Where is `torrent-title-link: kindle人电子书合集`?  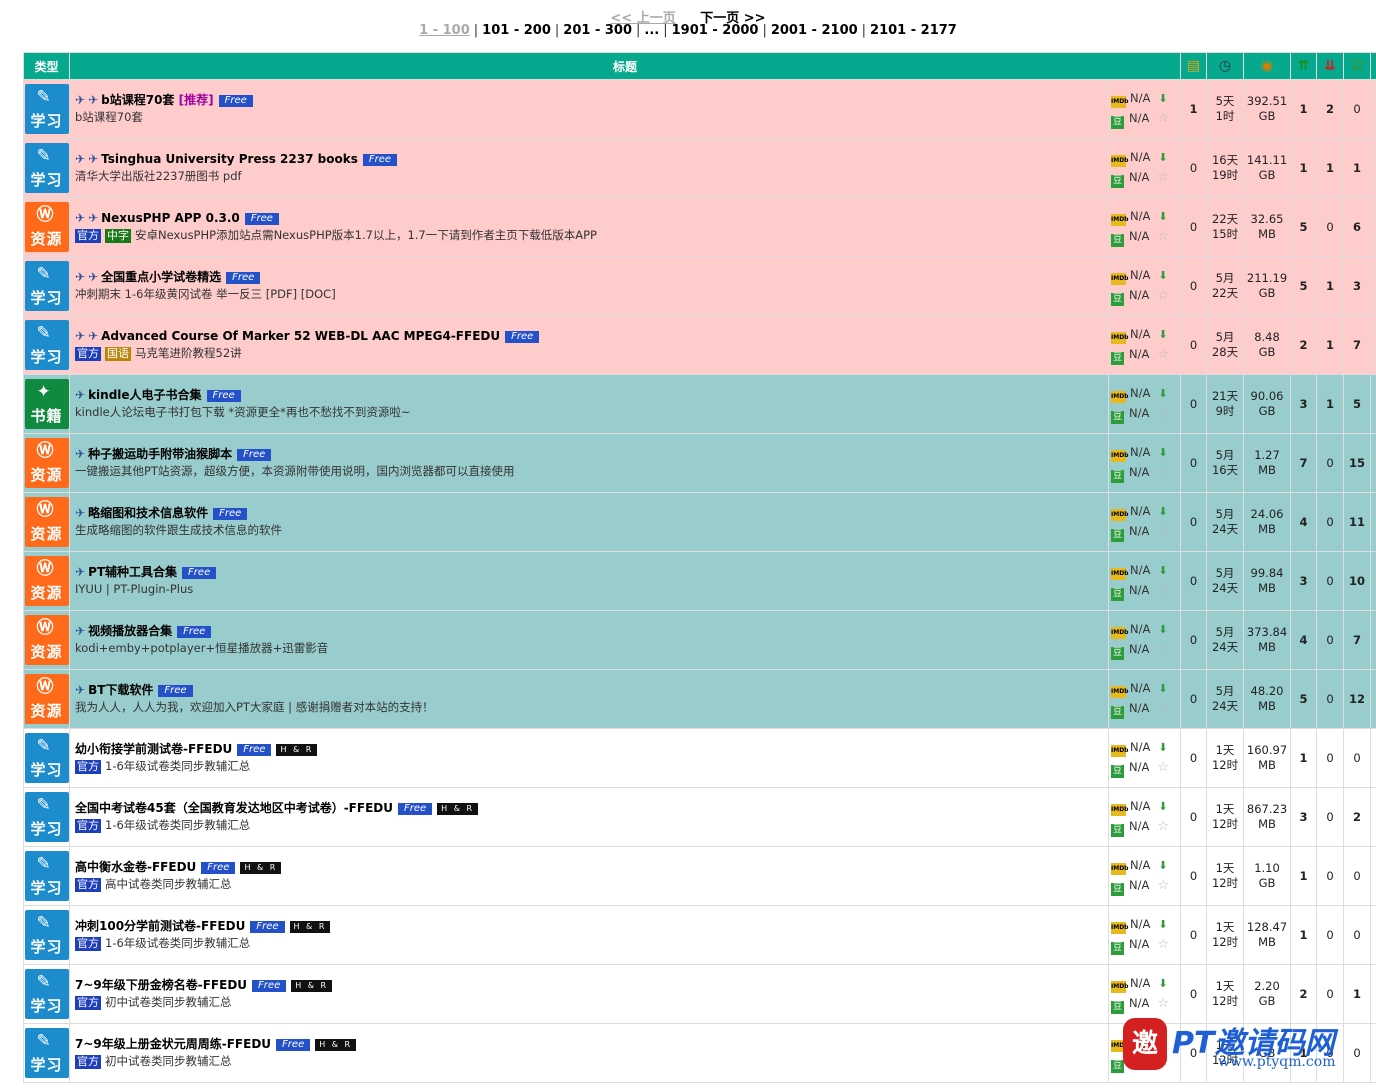
torrent-title-link: kindle人电子书合集 is located at coordinates (144, 395).